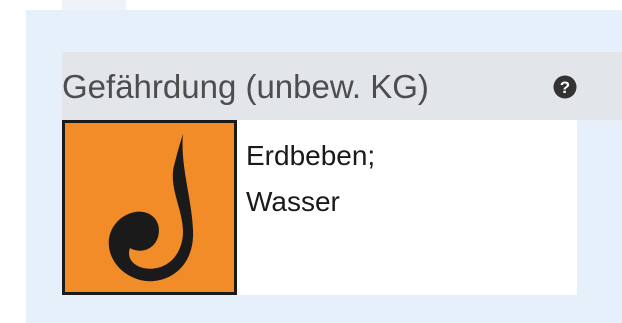 The height and width of the screenshot is (323, 622). I want to click on section-title: Gefährdung (unbew. KG), so click(245, 86).